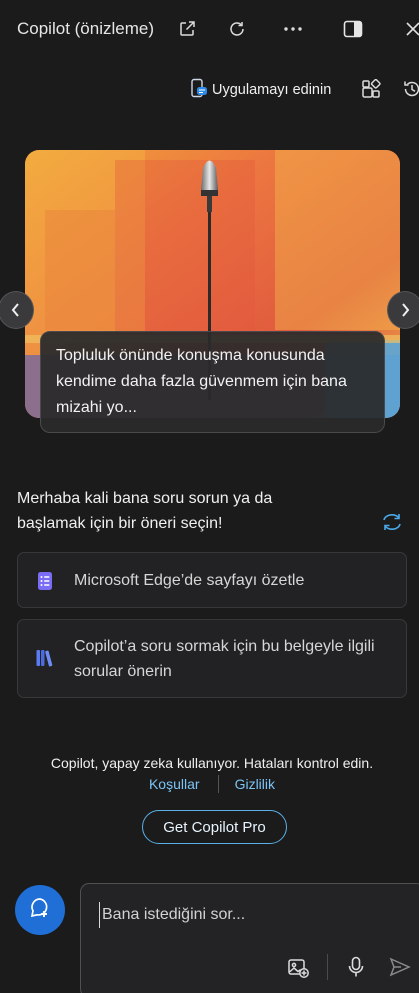 This screenshot has width=419, height=993. Describe the element at coordinates (249, 938) in the screenshot. I see `chat-composer` at that location.